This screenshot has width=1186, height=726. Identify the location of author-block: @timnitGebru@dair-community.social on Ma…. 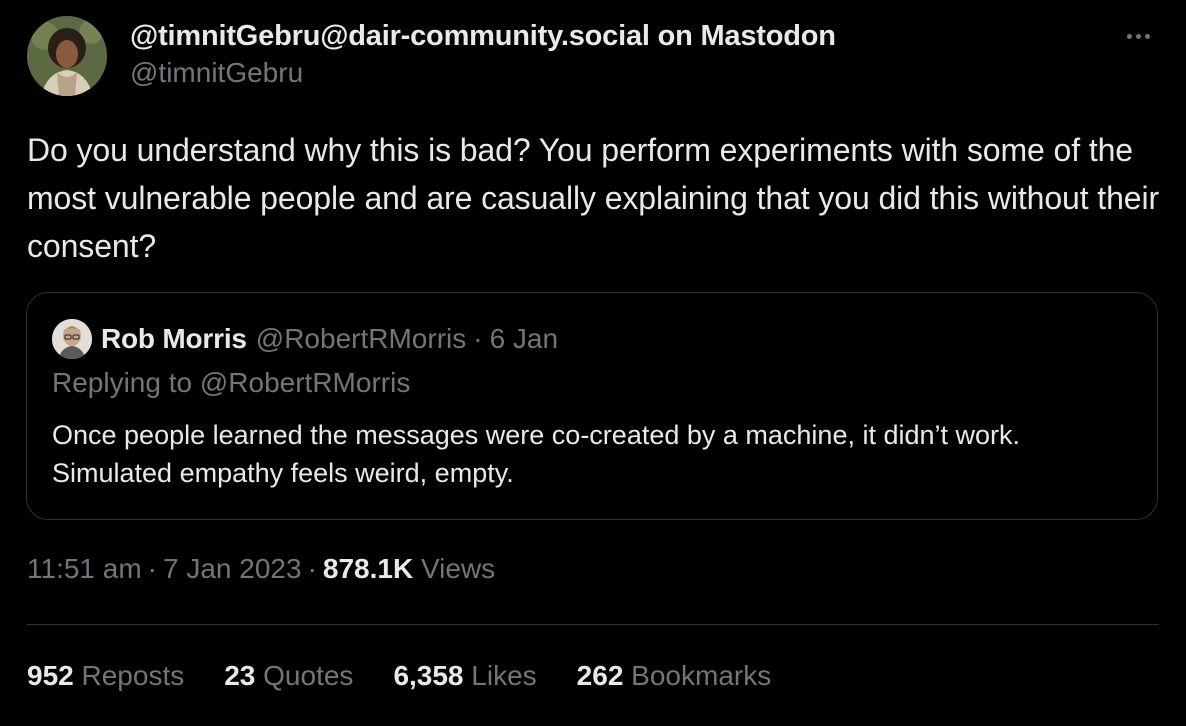
(483, 55).